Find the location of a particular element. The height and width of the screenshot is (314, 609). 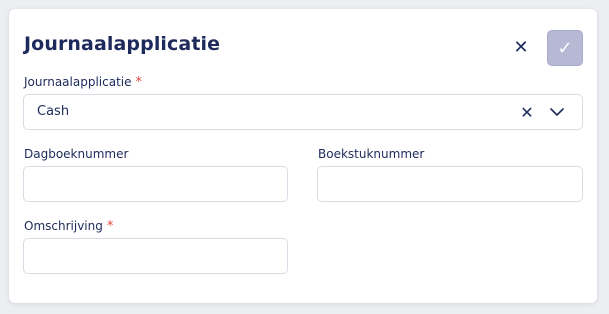

check-icon: ✓ is located at coordinates (565, 48).